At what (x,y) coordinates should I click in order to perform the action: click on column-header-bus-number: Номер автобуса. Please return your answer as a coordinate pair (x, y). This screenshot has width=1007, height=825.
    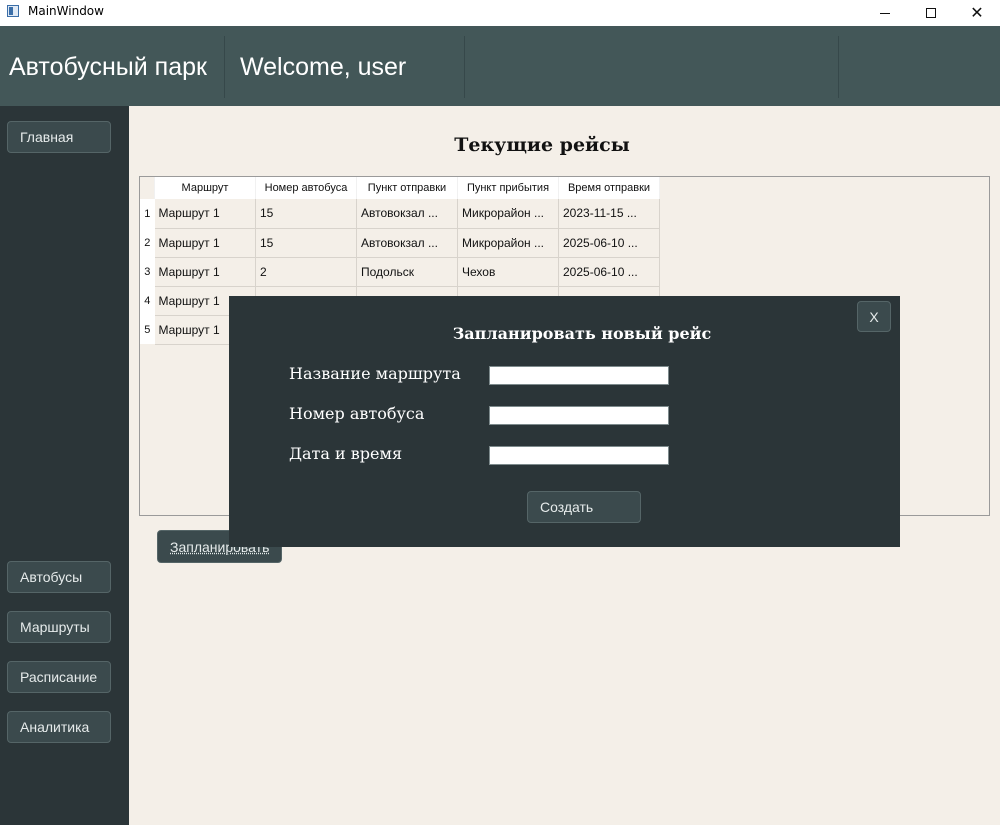
    Looking at the image, I should click on (306, 188).